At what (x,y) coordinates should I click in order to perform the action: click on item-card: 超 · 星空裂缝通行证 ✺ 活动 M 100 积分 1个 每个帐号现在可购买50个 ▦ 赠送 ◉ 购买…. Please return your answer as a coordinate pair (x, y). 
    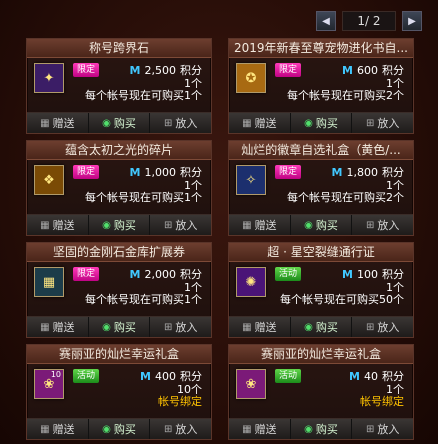
    Looking at the image, I should click on (321, 290).